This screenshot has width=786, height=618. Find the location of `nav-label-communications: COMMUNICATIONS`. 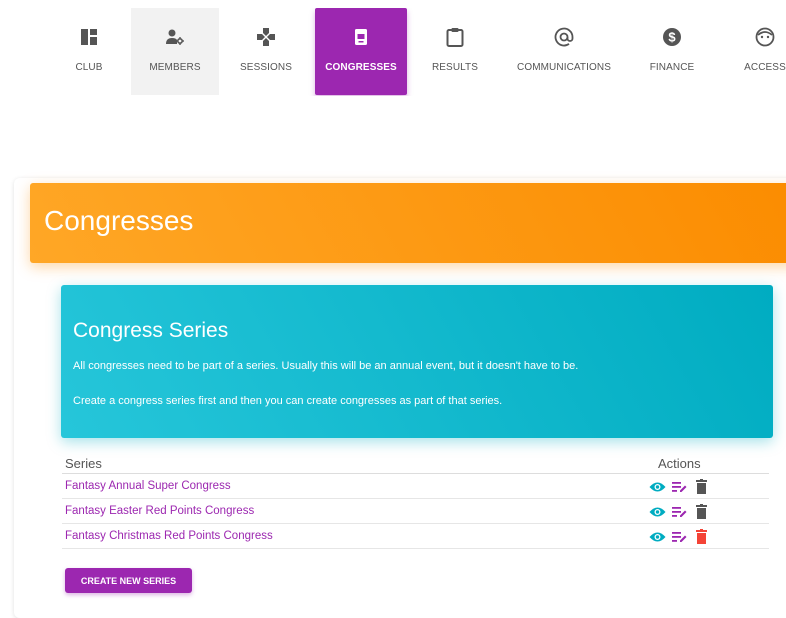

nav-label-communications: COMMUNICATIONS is located at coordinates (564, 67).